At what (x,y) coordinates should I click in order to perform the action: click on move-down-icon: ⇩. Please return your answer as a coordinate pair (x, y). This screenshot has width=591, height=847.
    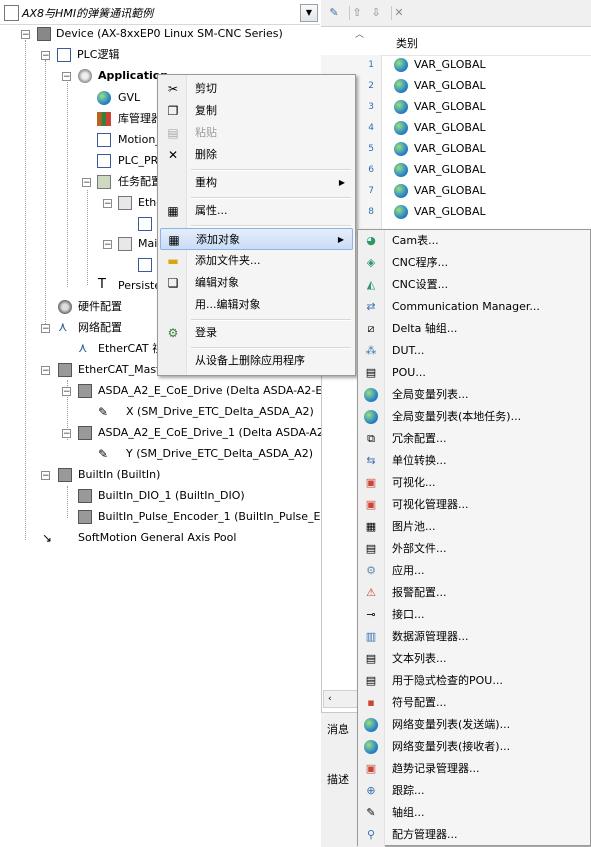
    Looking at the image, I should click on (376, 13).